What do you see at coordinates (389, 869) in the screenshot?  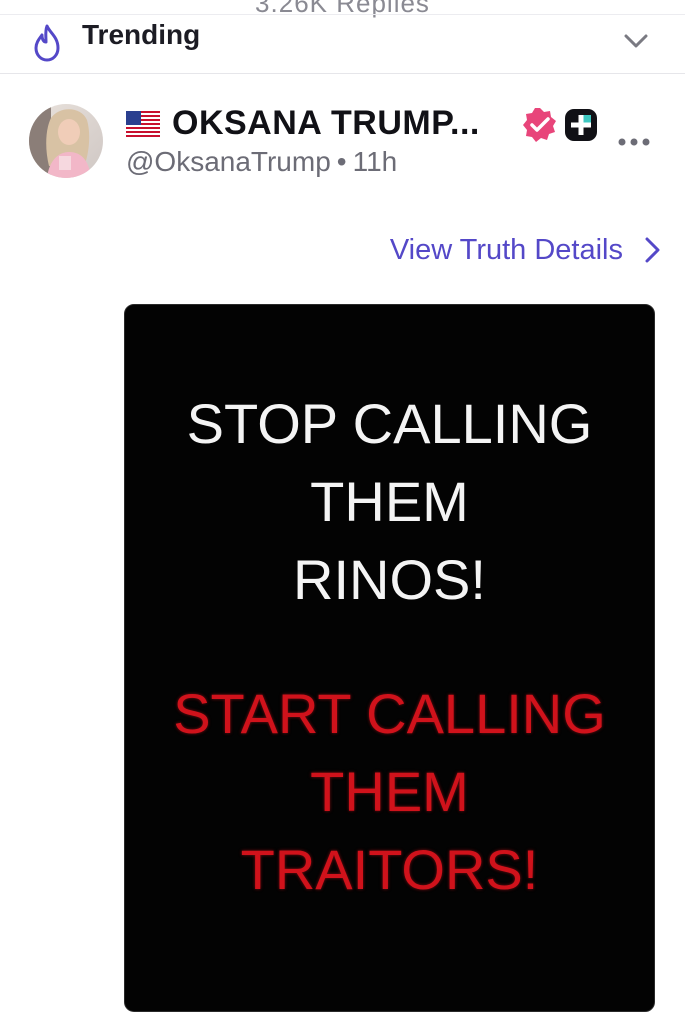 I see `media-line: TRAITORS!` at bounding box center [389, 869].